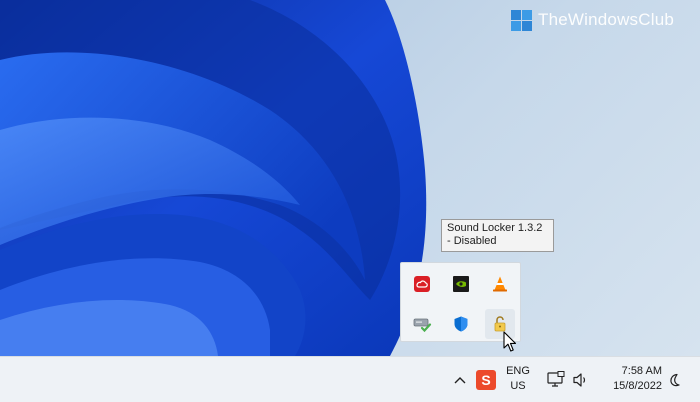 The width and height of the screenshot is (700, 402). I want to click on network-volume-group, so click(568, 380).